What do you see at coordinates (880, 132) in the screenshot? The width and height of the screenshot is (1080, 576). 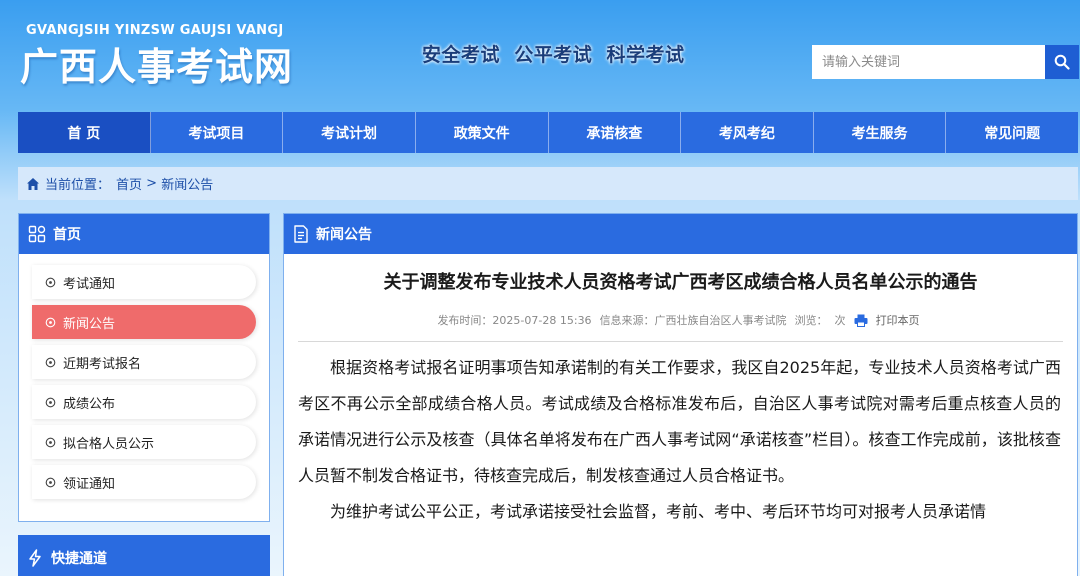 I see `nav-item-candidate-services: 考生服务` at bounding box center [880, 132].